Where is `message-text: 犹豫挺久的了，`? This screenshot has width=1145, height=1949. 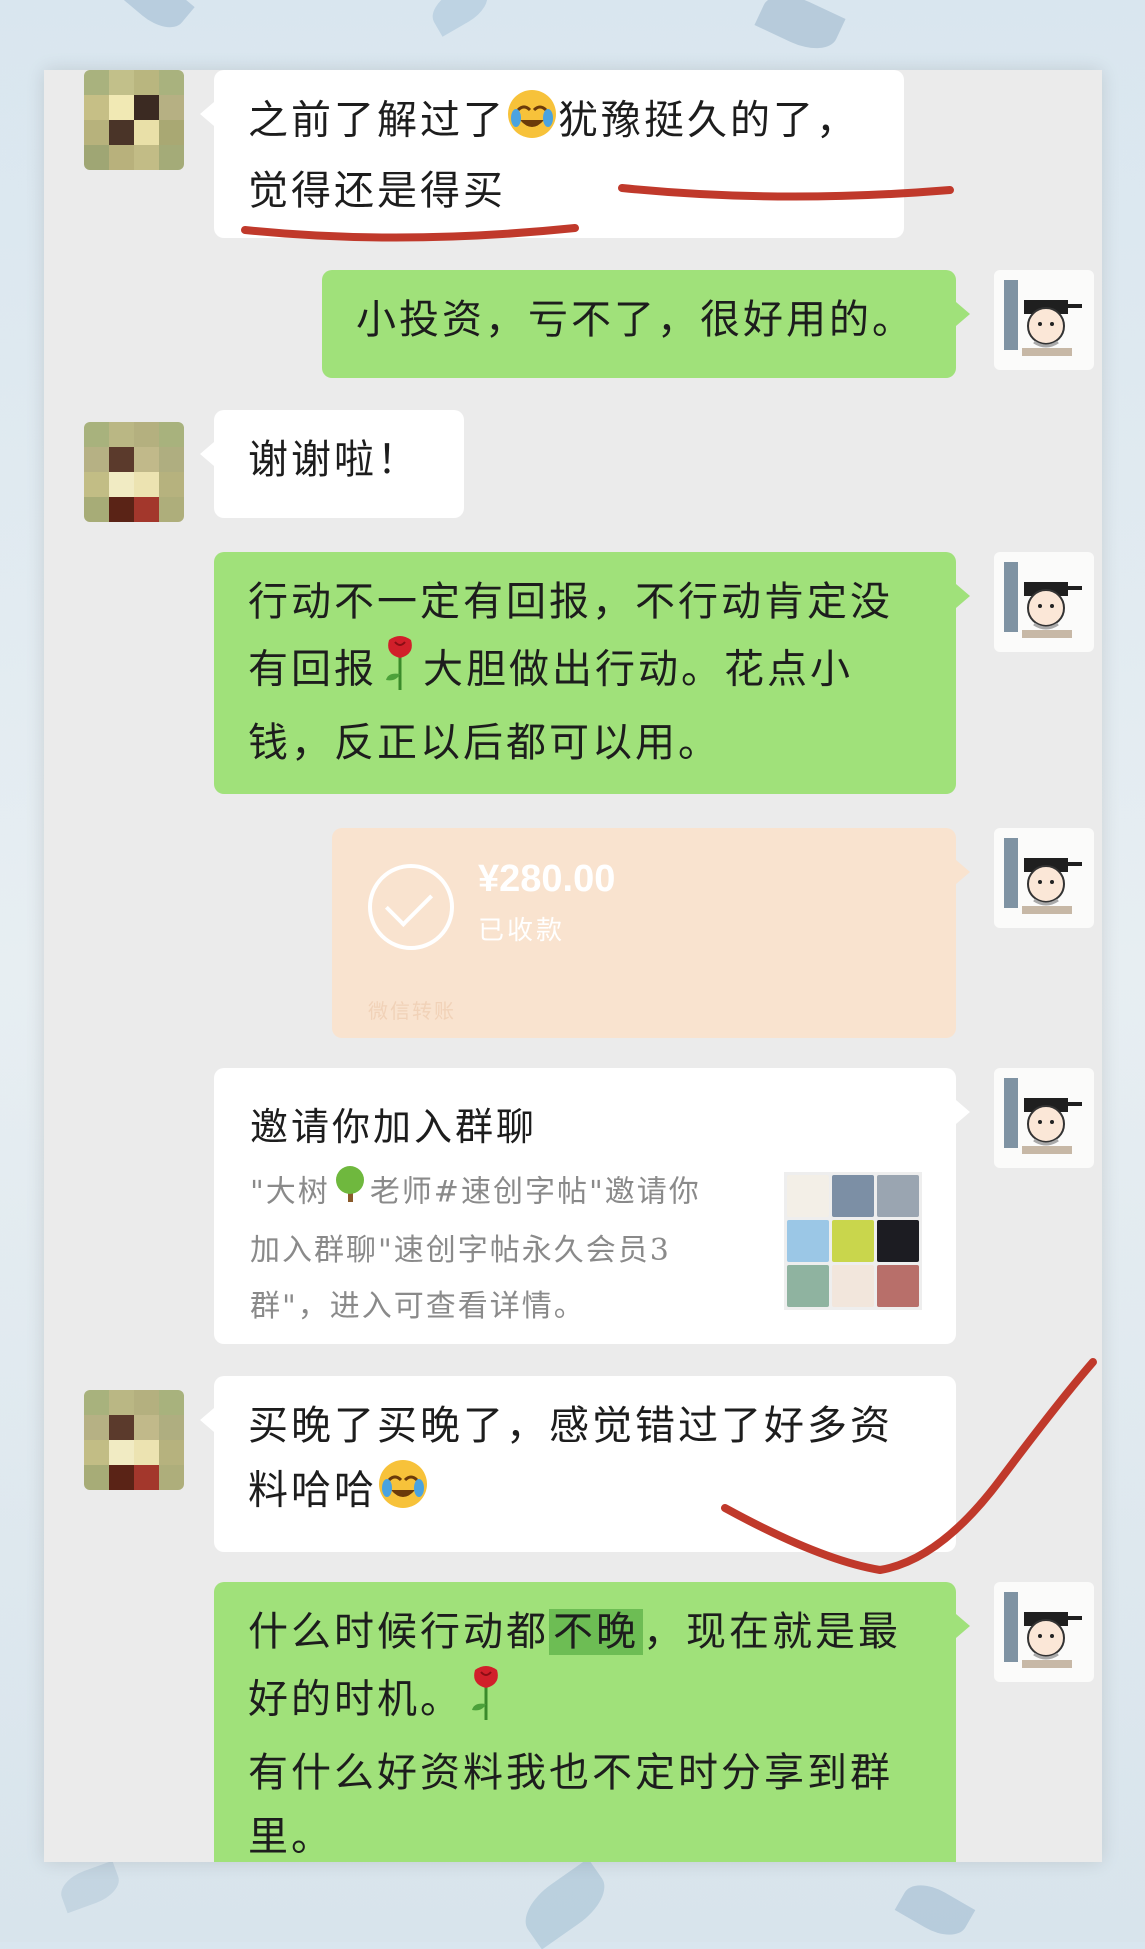 message-text: 犹豫挺久的了， is located at coordinates (708, 120).